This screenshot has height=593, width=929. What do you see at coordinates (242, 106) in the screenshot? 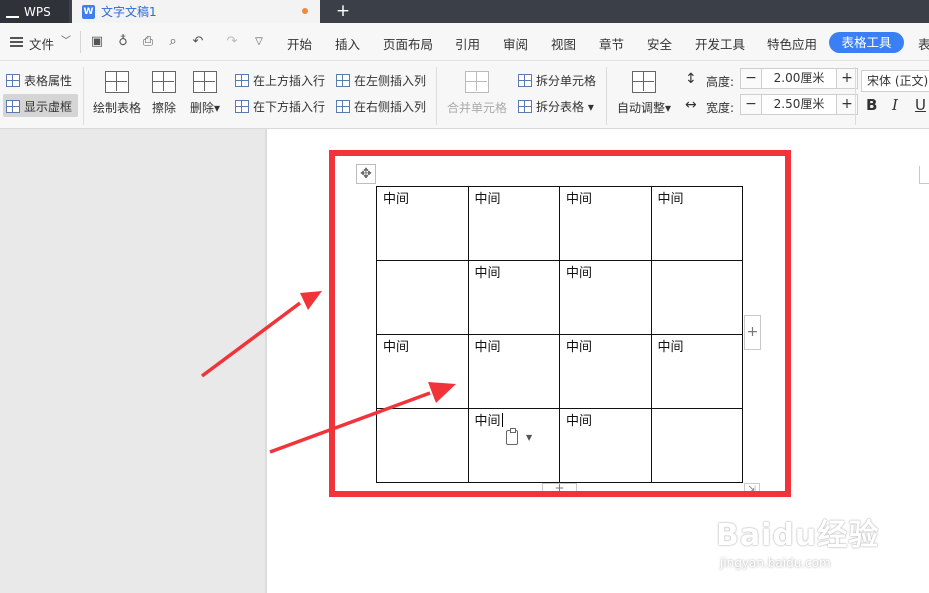
I see `insert-row-below-icon` at bounding box center [242, 106].